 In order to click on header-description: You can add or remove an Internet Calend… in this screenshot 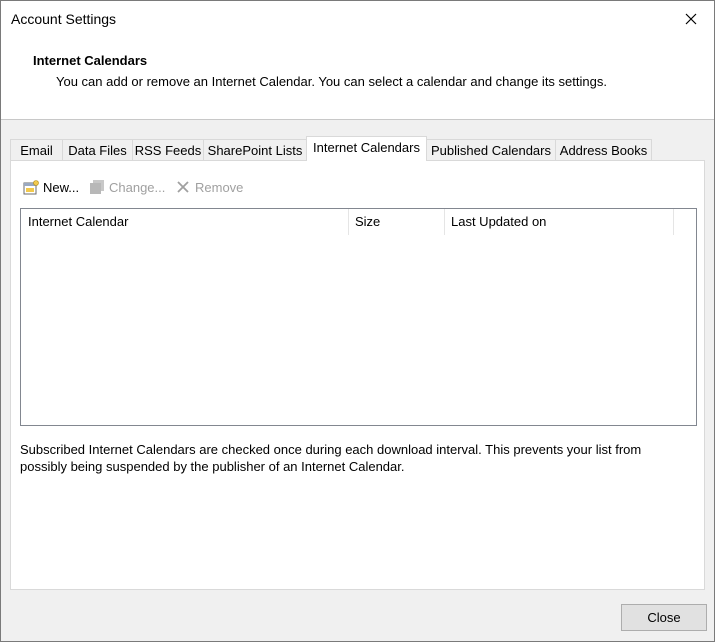, I will do `click(331, 81)`.